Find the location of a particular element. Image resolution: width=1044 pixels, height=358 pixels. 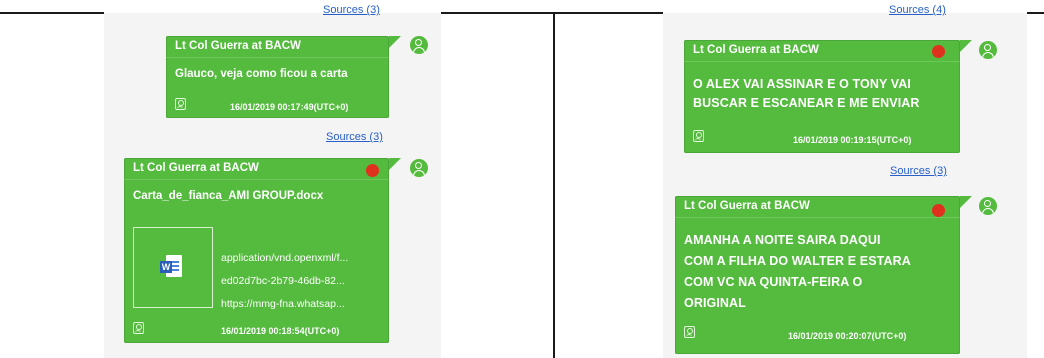

message-timestamp: 16/01/2019 00:18:54(UTC+0) is located at coordinates (280, 331).